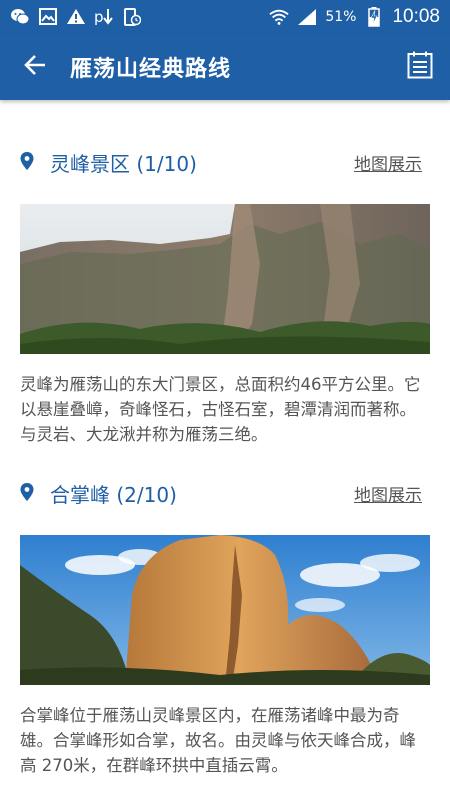 The width and height of the screenshot is (450, 800). Describe the element at coordinates (132, 16) in the screenshot. I see `phone-clock-icon` at that location.